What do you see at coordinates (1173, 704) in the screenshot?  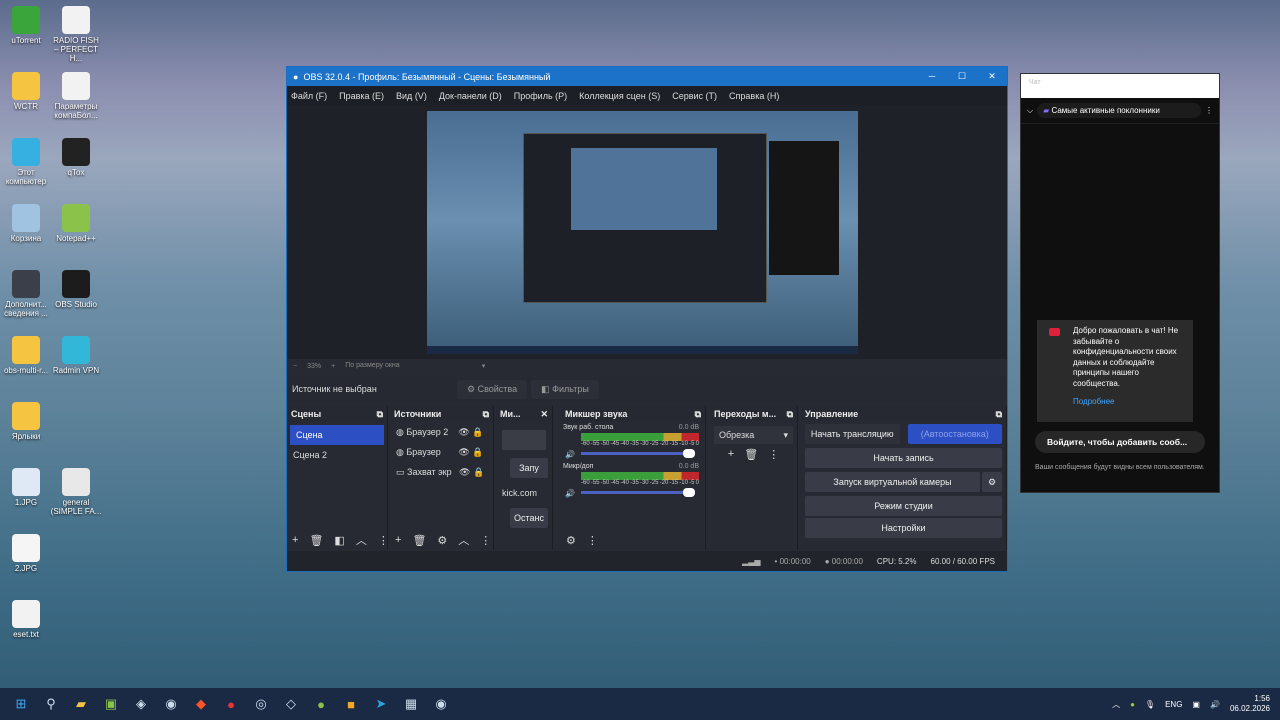 I see `language-indicator: ENG` at bounding box center [1173, 704].